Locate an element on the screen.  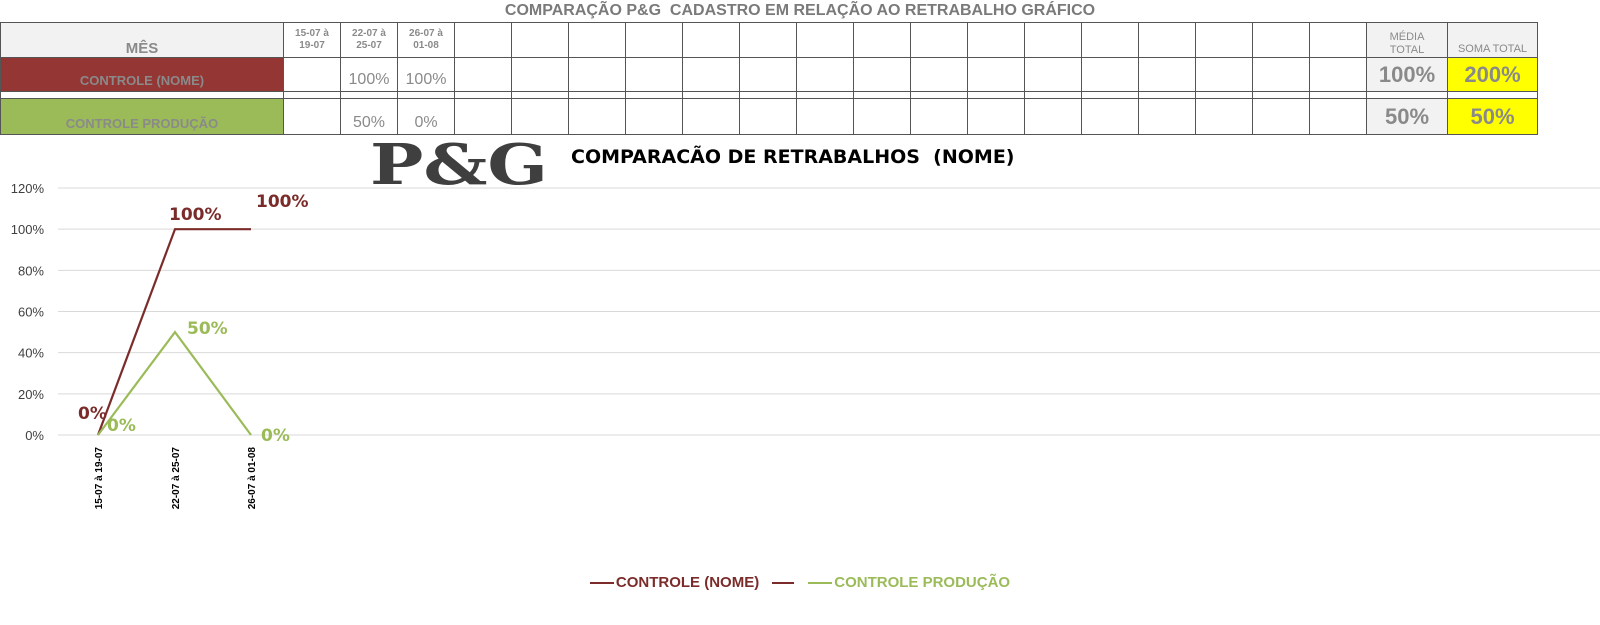
legend-swatch-extra is located at coordinates (782, 583).